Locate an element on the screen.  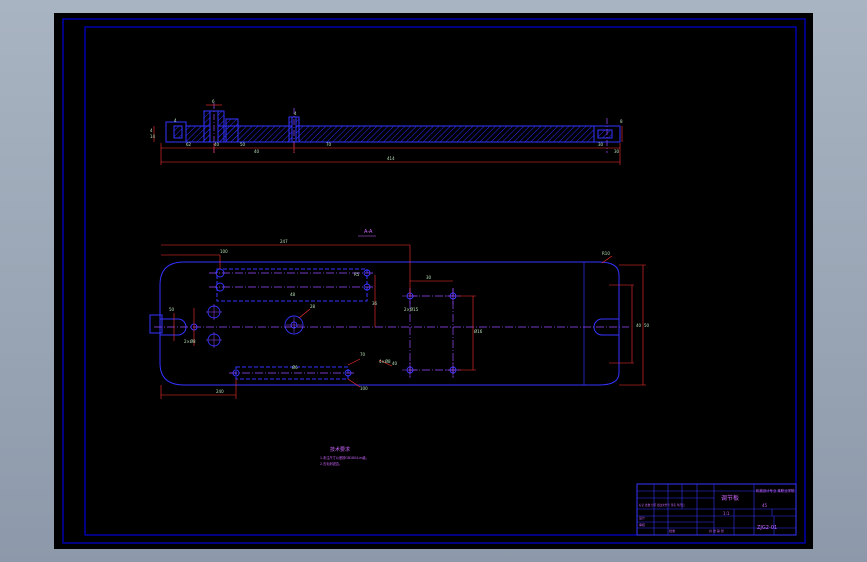
notes-title: 技术要求 is located at coordinates (340, 449).